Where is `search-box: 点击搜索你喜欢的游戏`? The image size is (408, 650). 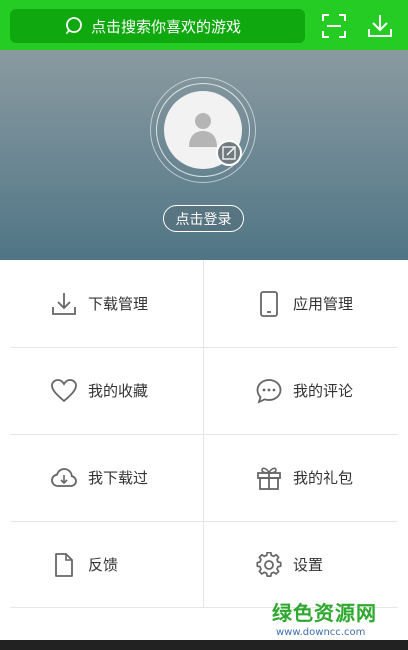
search-box: 点击搜索你喜欢的游戏 is located at coordinates (157, 26).